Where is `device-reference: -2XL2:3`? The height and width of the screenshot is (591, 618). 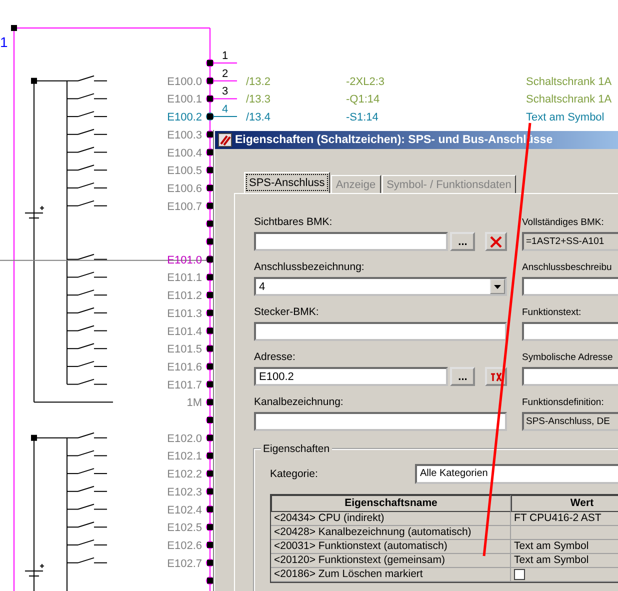 device-reference: -2XL2:3 is located at coordinates (365, 82).